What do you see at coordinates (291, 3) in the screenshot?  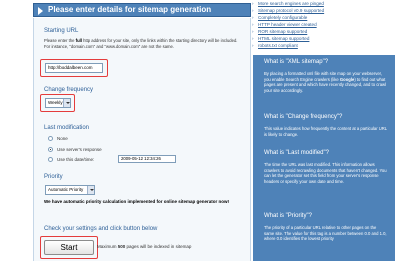 I see `sidebar-link: More search engines are pinged` at bounding box center [291, 3].